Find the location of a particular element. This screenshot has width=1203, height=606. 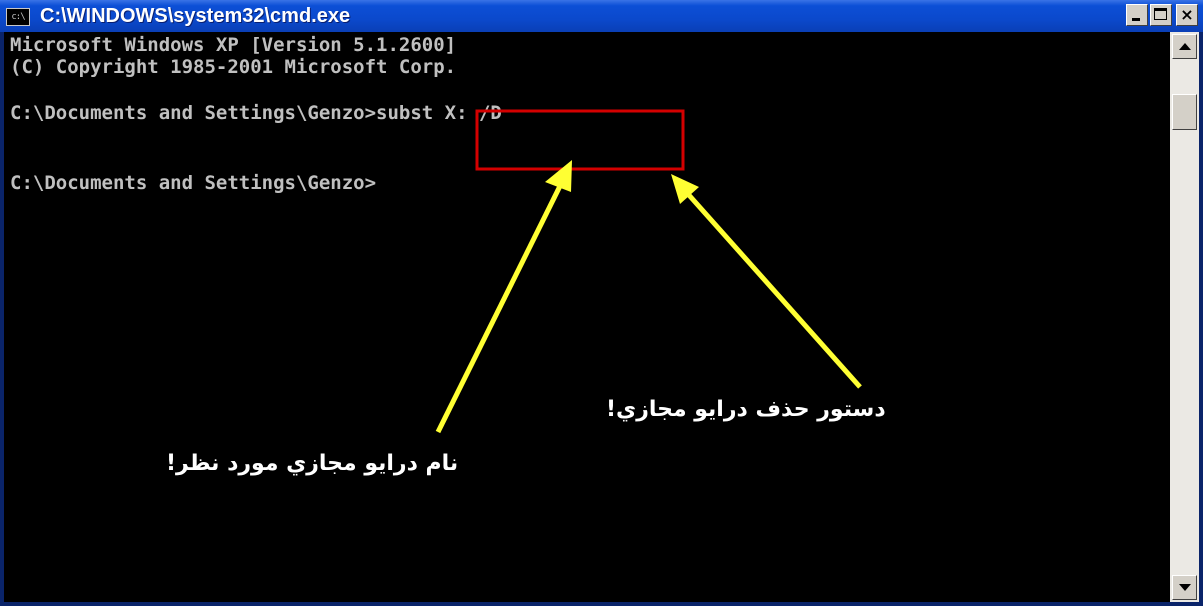

command-highlight-box is located at coordinates (580, 140).